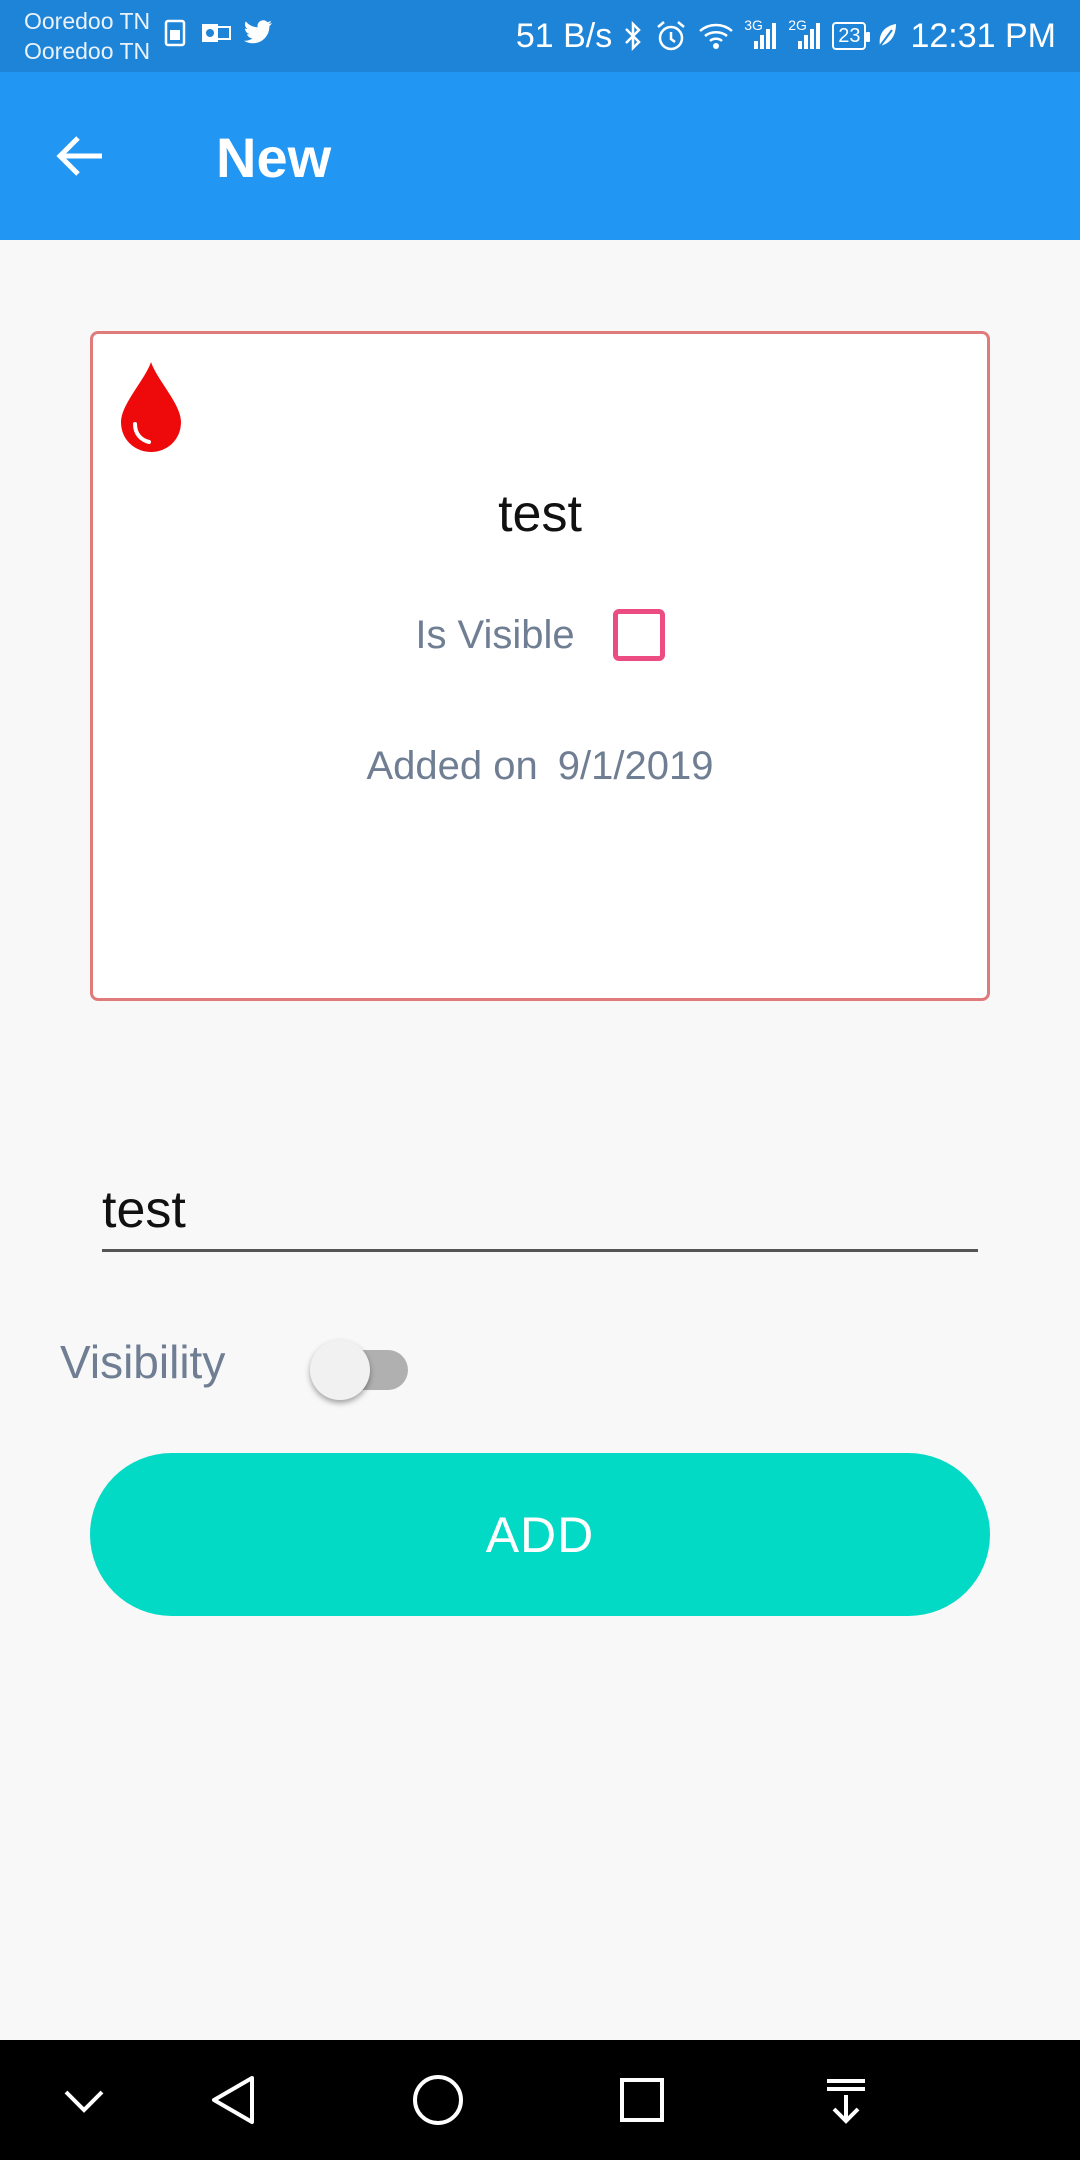 Image resolution: width=1080 pixels, height=2160 pixels. I want to click on added-on-row: Added on 9/1/2019, so click(540, 766).